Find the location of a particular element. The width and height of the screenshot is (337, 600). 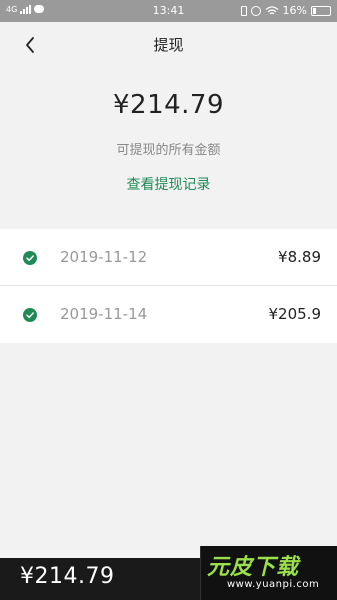

navigation-bar: 提现 is located at coordinates (168, 45).